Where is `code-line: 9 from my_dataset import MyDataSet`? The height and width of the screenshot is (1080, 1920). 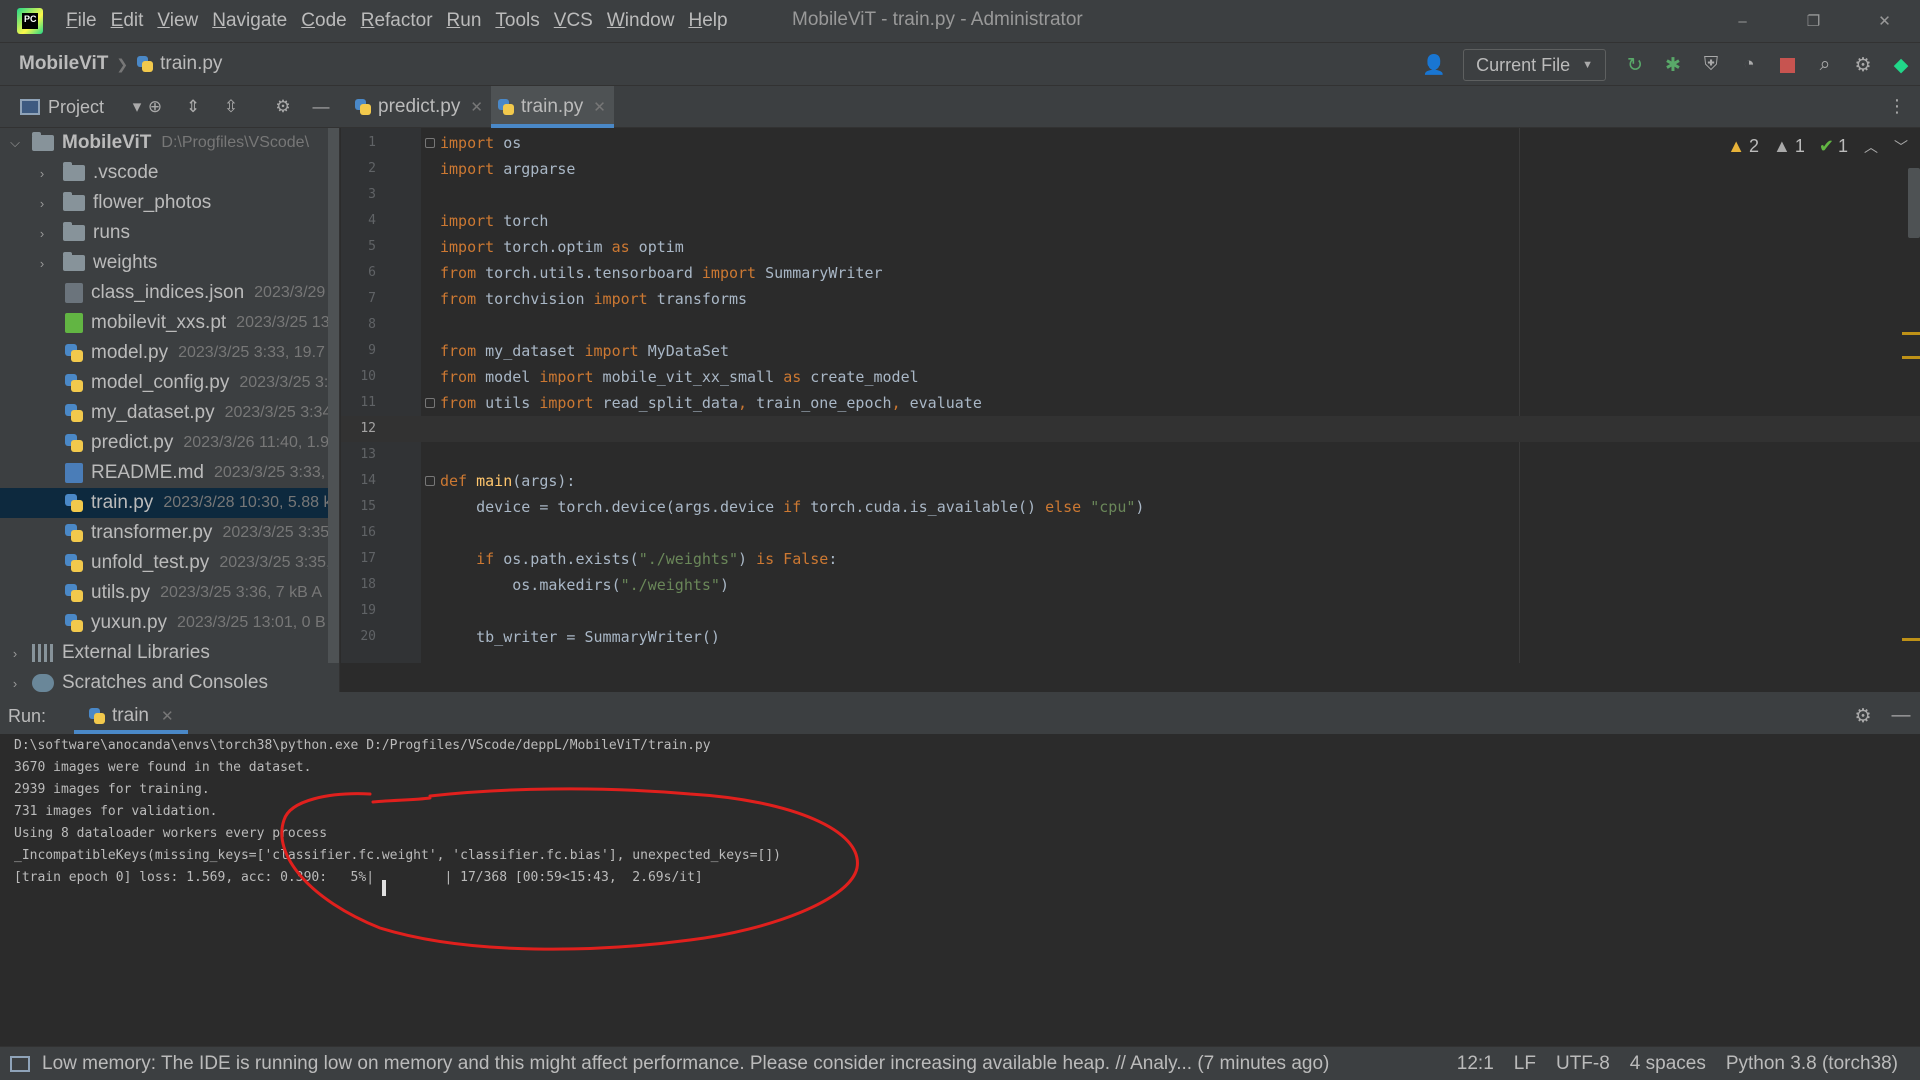
code-line: 9 from my_dataset import MyDataSet is located at coordinates (1130, 351).